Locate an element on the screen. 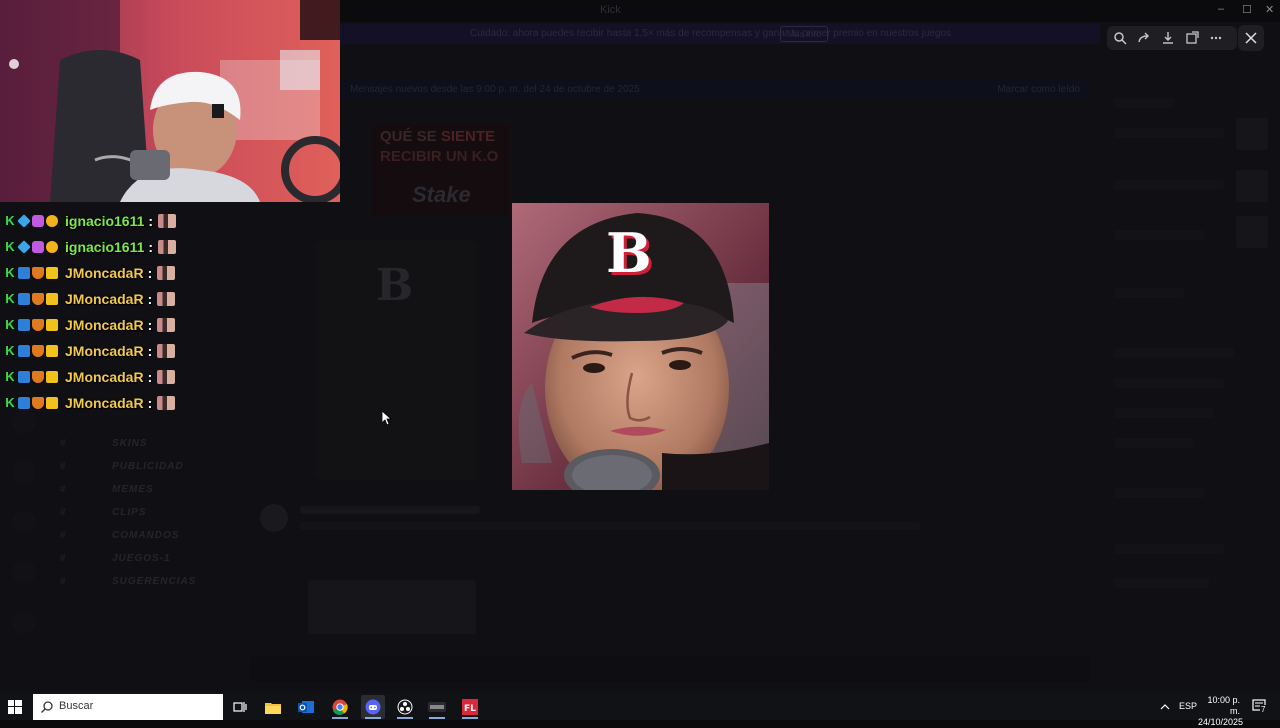  more-icon is located at coordinates (1216, 38).